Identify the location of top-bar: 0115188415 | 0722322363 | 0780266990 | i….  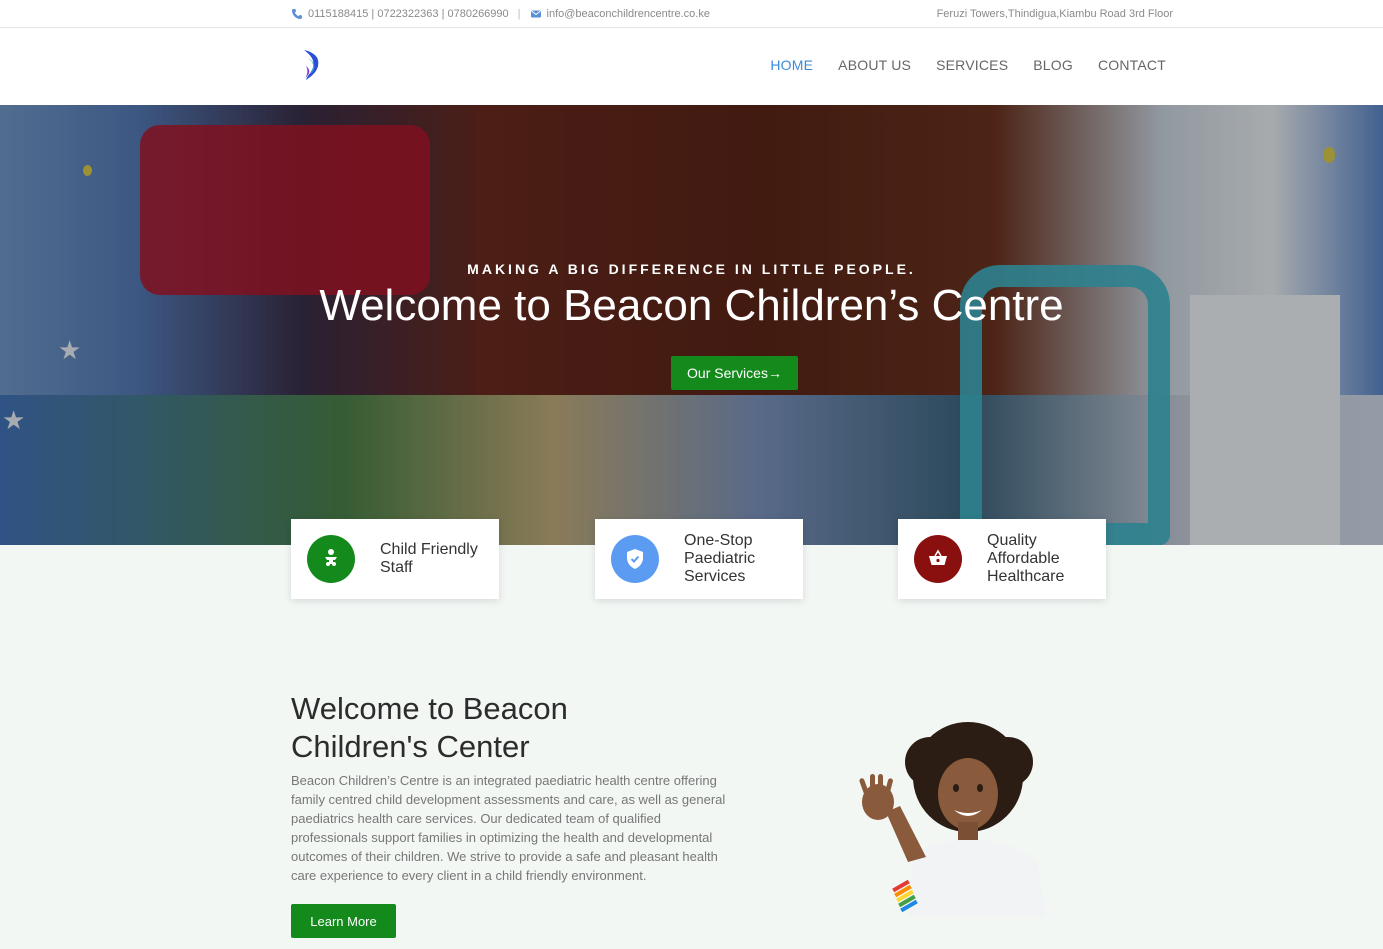
(691, 14).